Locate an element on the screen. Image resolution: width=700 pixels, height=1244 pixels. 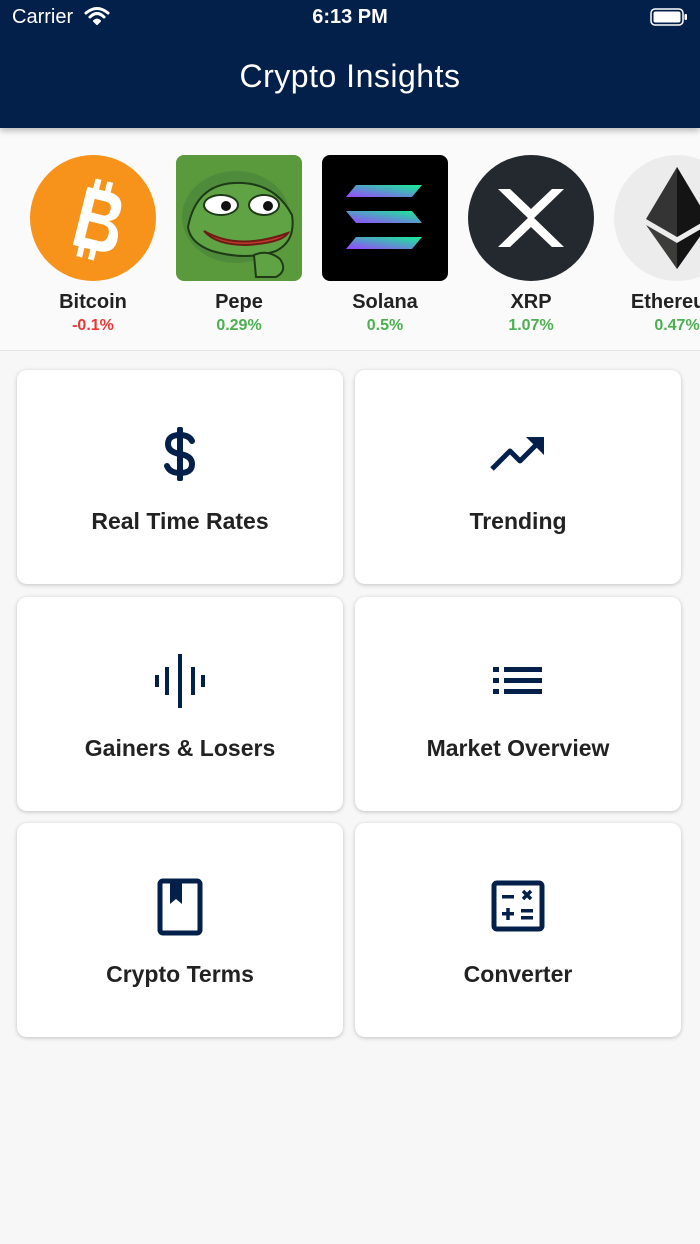
trending-card: Trending is located at coordinates (518, 477).